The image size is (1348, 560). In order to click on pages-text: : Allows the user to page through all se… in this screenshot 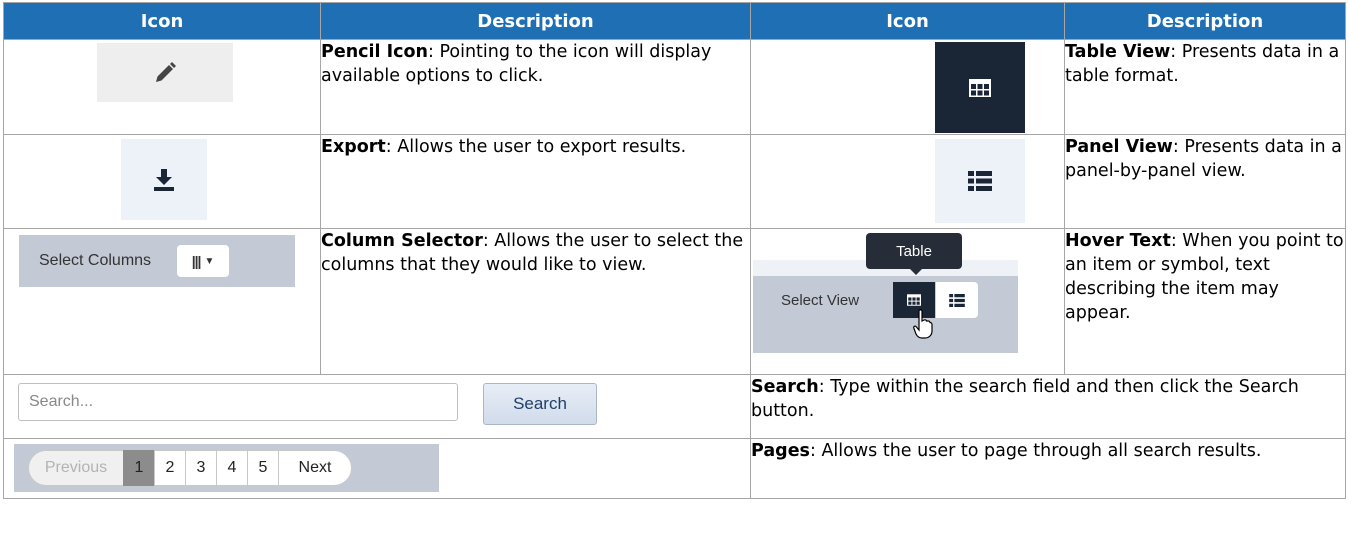, I will do `click(1035, 451)`.